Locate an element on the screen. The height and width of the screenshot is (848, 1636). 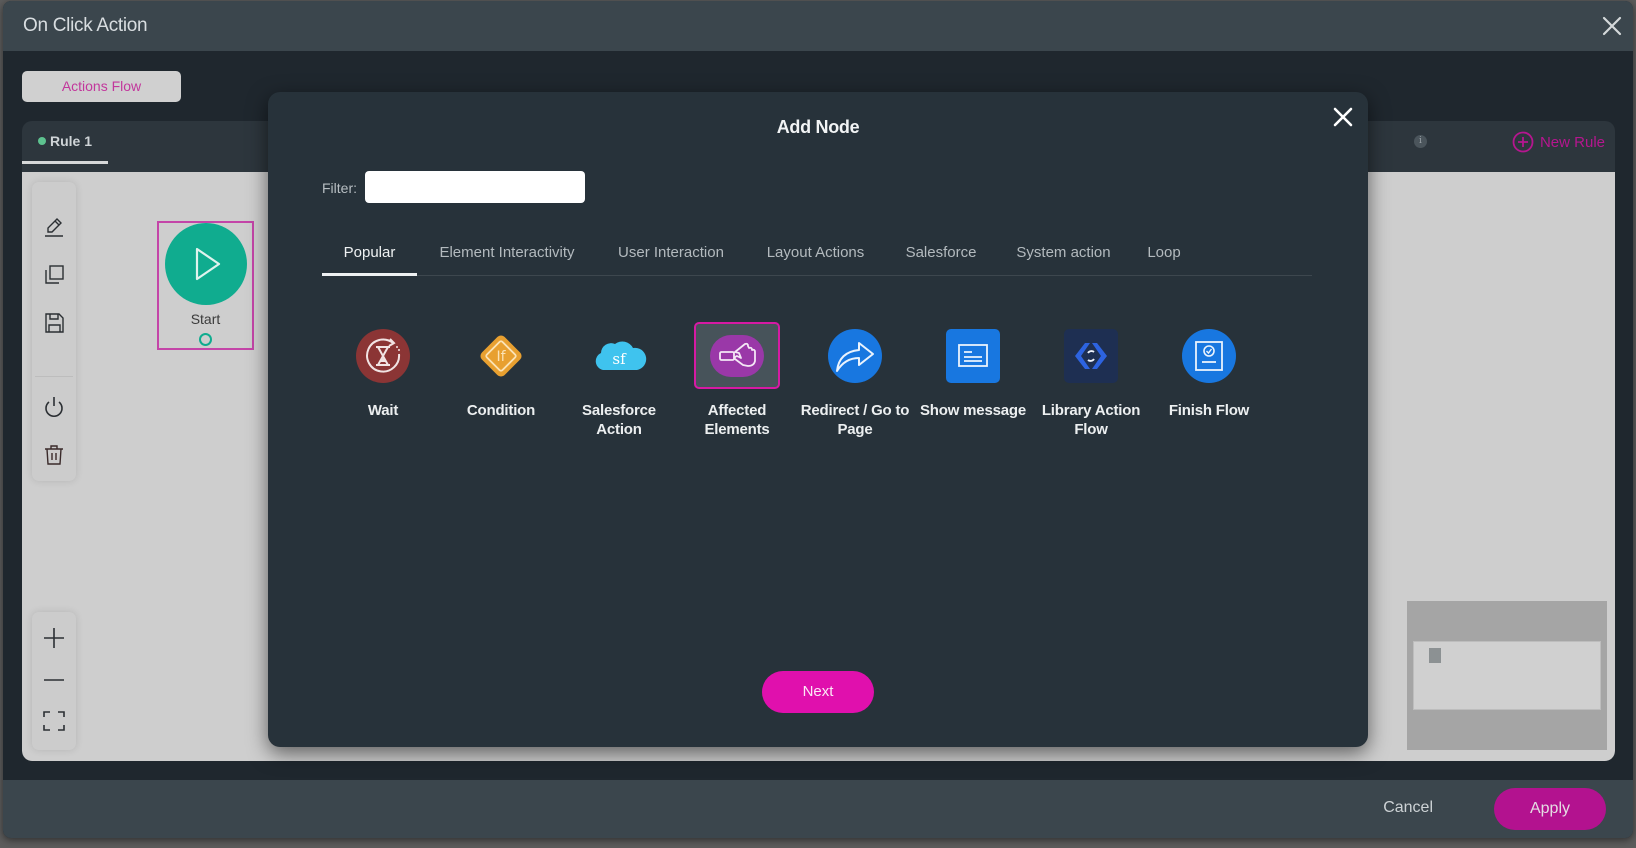
if-diamond-icon: If is located at coordinates (501, 356).